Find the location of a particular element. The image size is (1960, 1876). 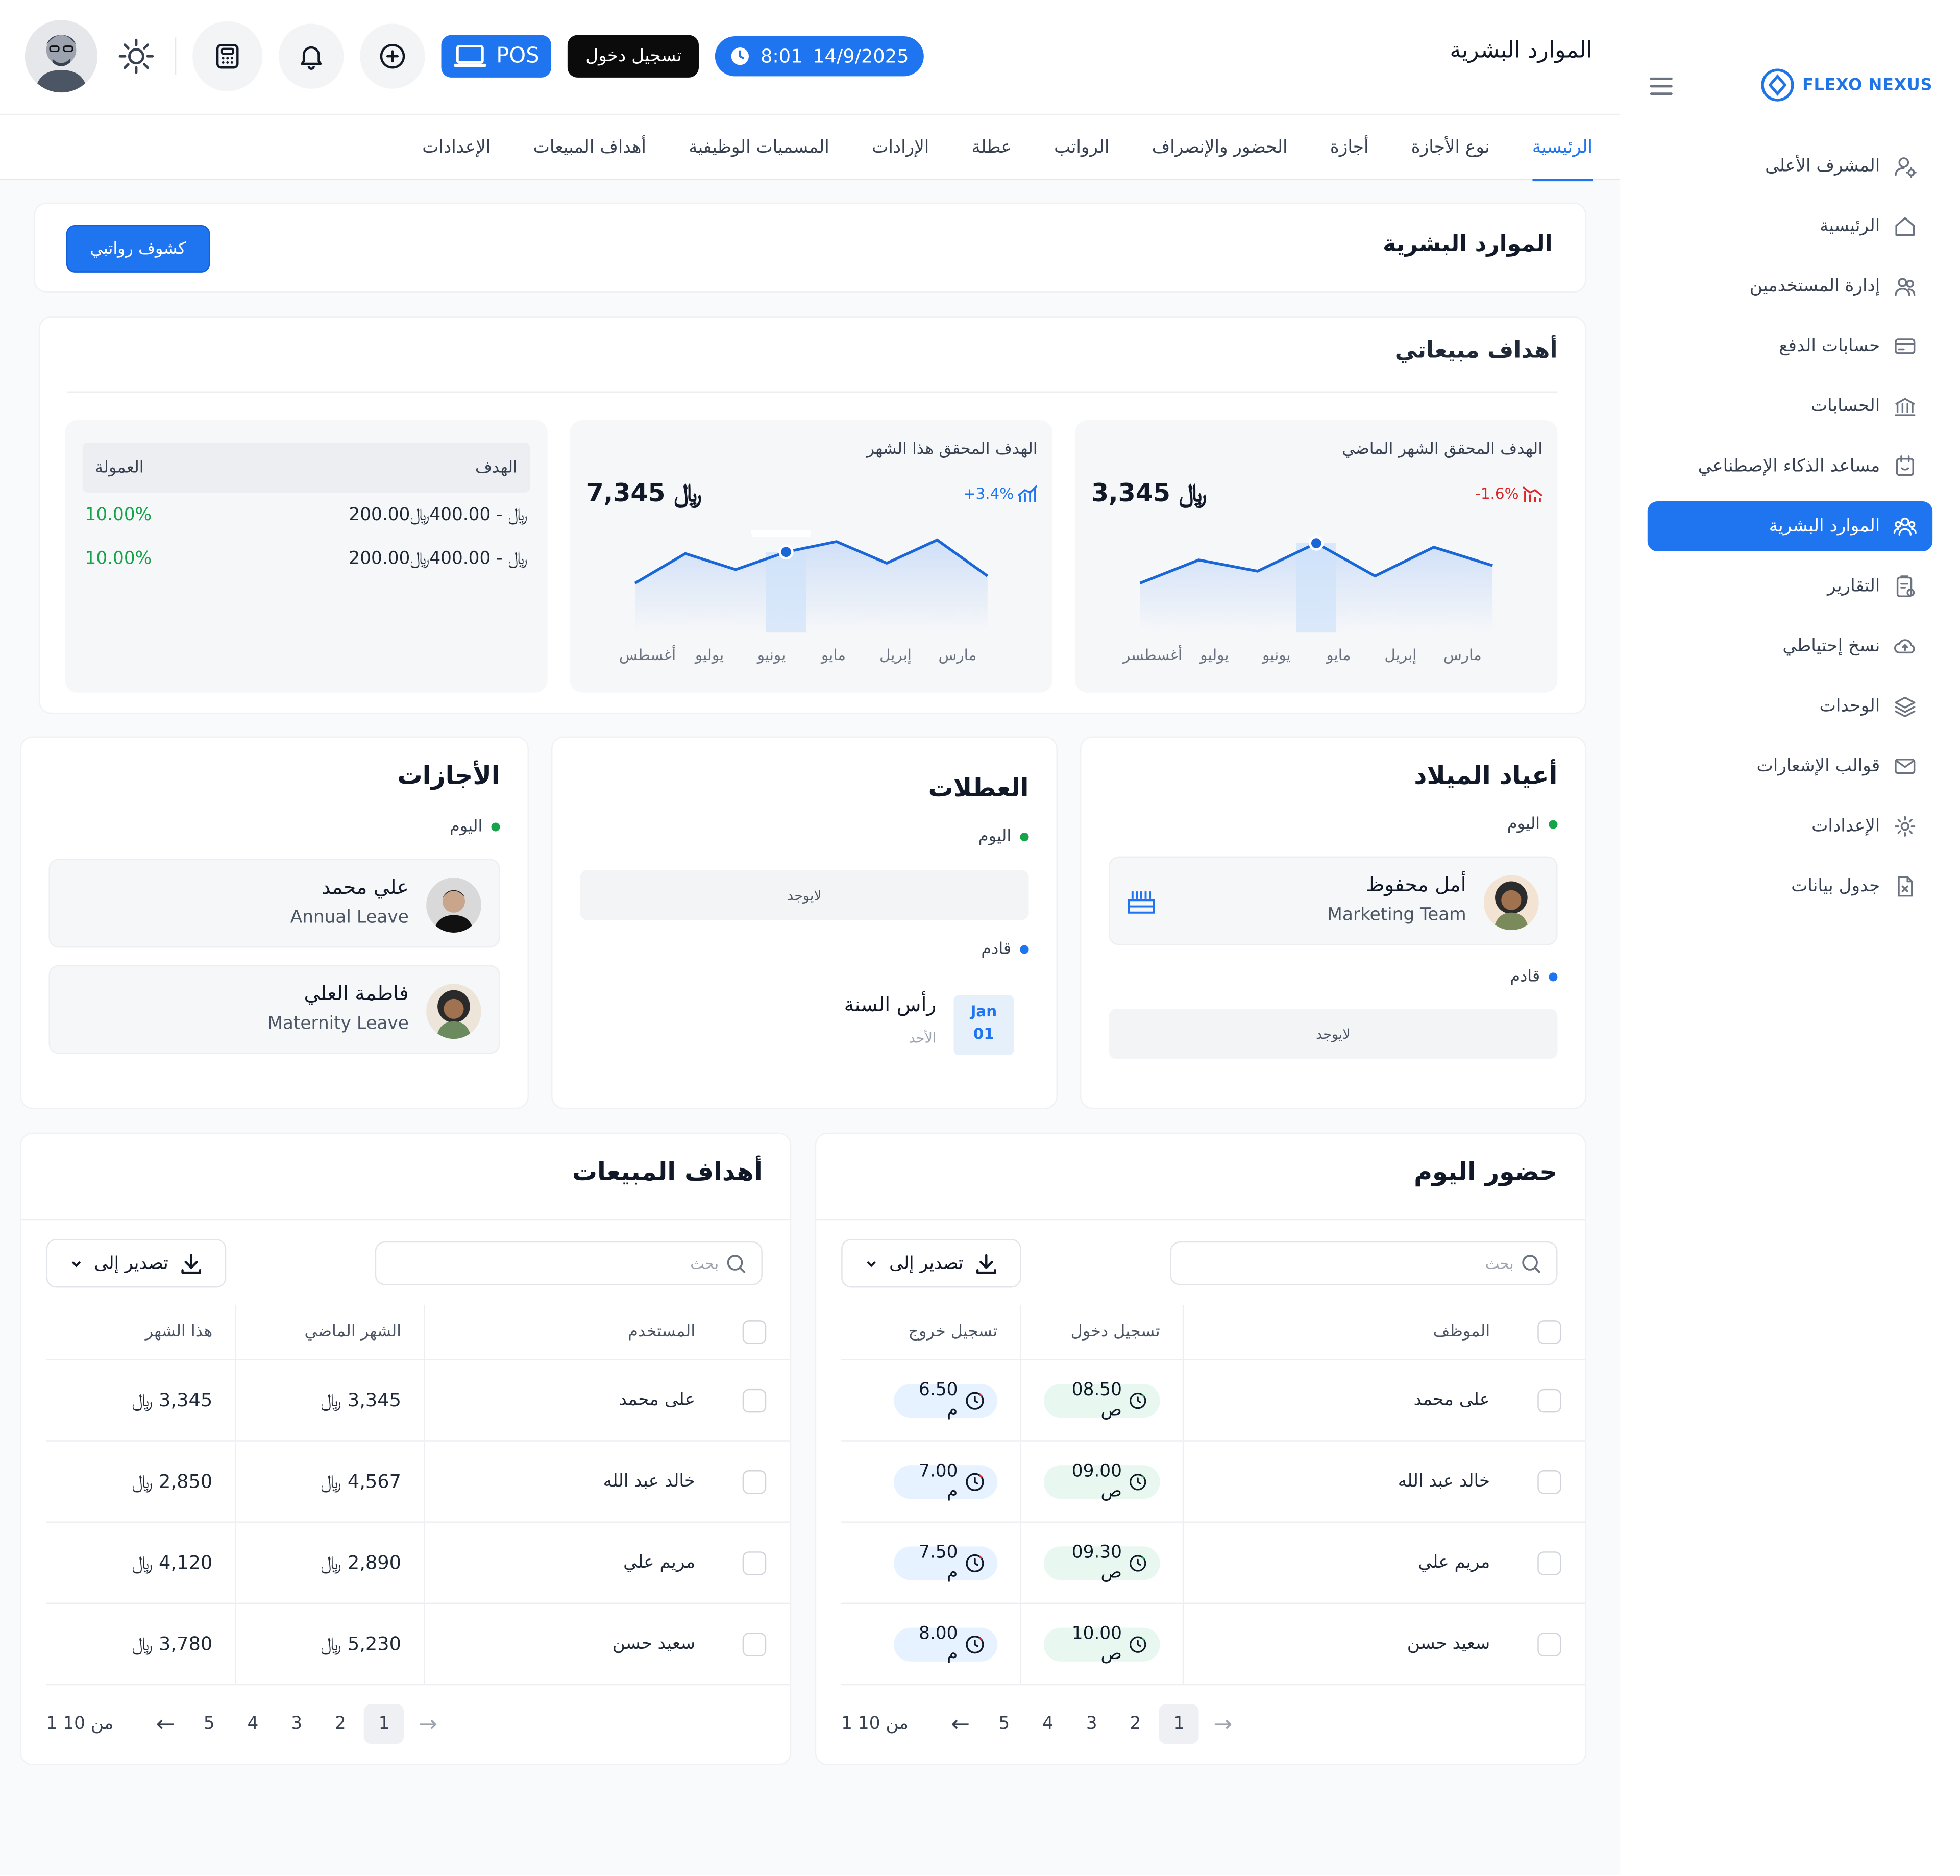

tab: الرئيسية is located at coordinates (1562, 149).